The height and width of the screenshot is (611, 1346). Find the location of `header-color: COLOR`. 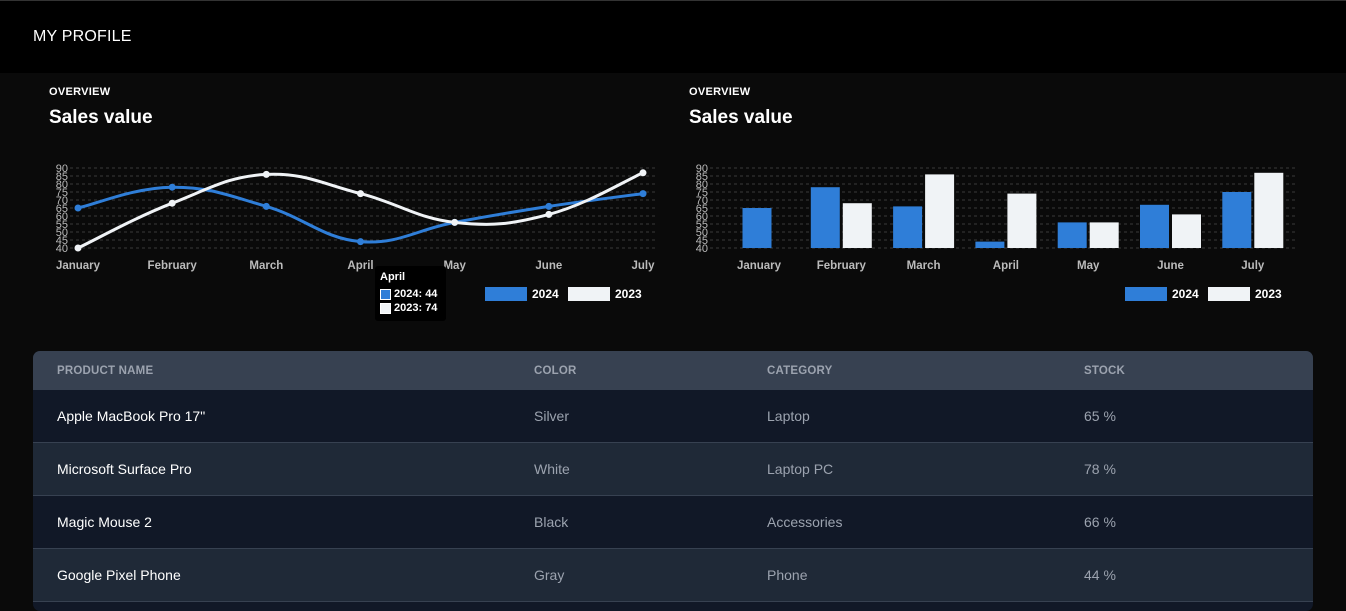

header-color: COLOR is located at coordinates (555, 370).